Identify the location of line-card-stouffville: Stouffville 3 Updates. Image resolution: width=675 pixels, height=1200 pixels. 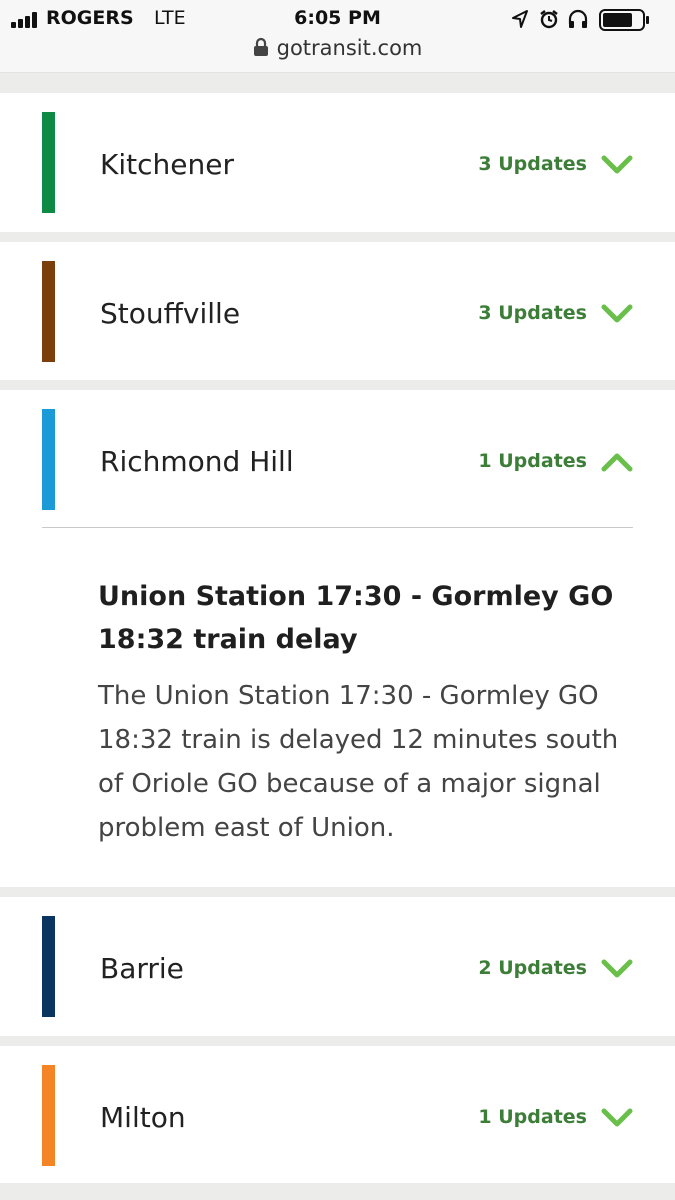
(337, 311).